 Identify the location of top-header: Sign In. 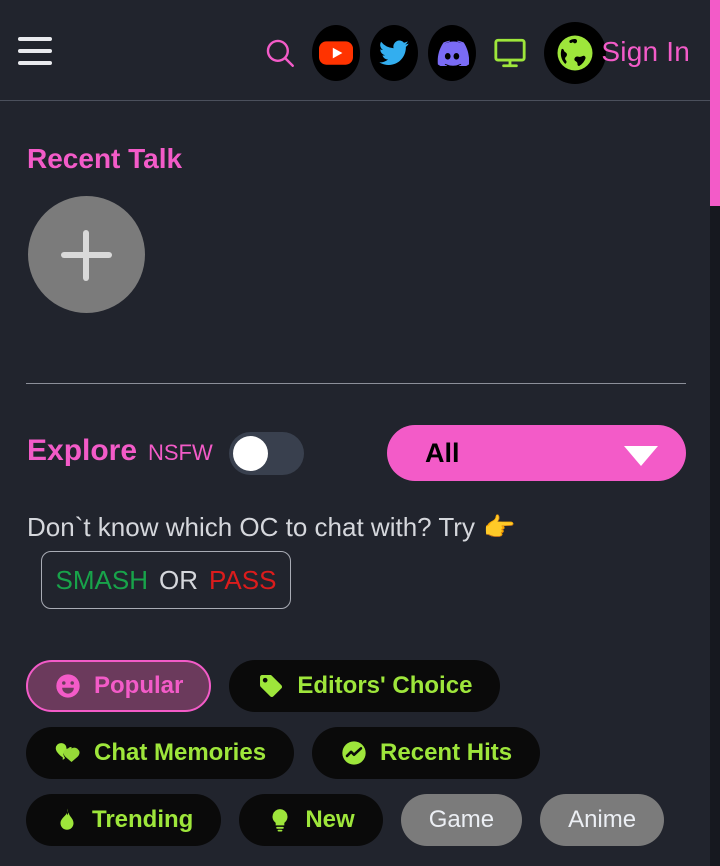
(360, 50).